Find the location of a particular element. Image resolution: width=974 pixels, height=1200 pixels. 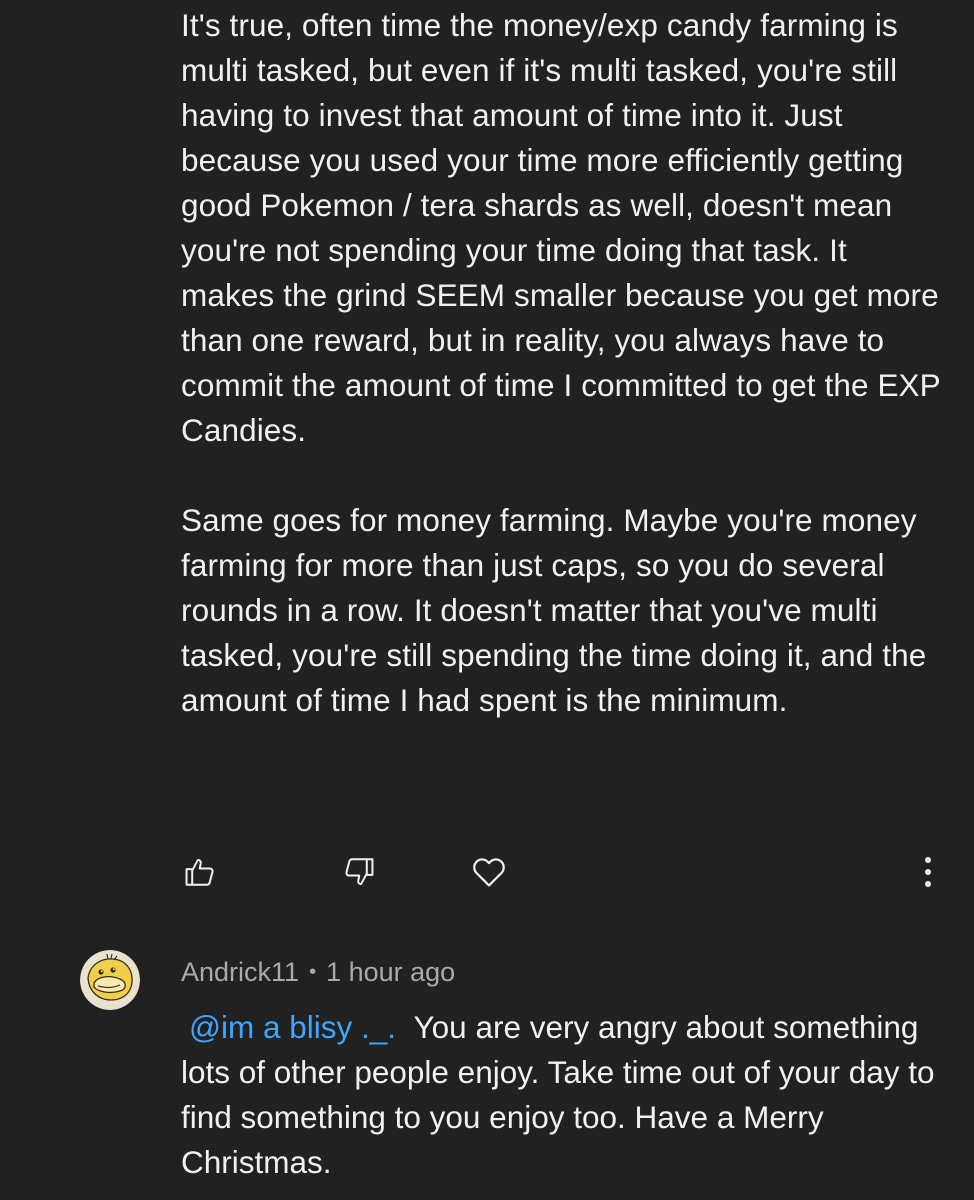

mention-link: @im a blisy ._. is located at coordinates (292, 1027).